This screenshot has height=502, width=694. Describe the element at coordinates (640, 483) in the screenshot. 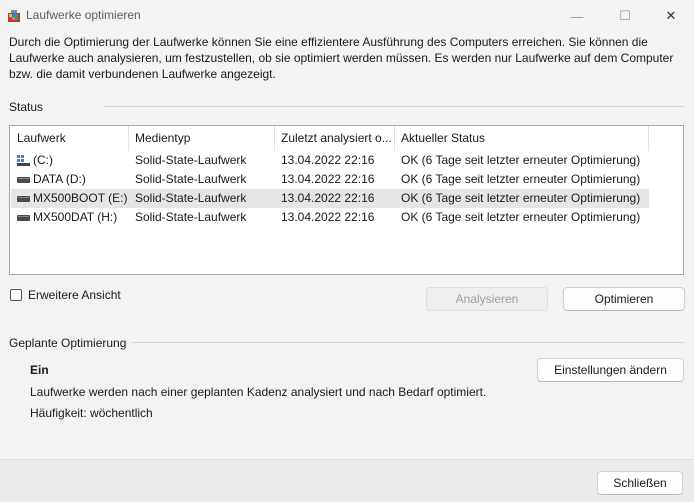

I see `close-button: Schließen` at that location.